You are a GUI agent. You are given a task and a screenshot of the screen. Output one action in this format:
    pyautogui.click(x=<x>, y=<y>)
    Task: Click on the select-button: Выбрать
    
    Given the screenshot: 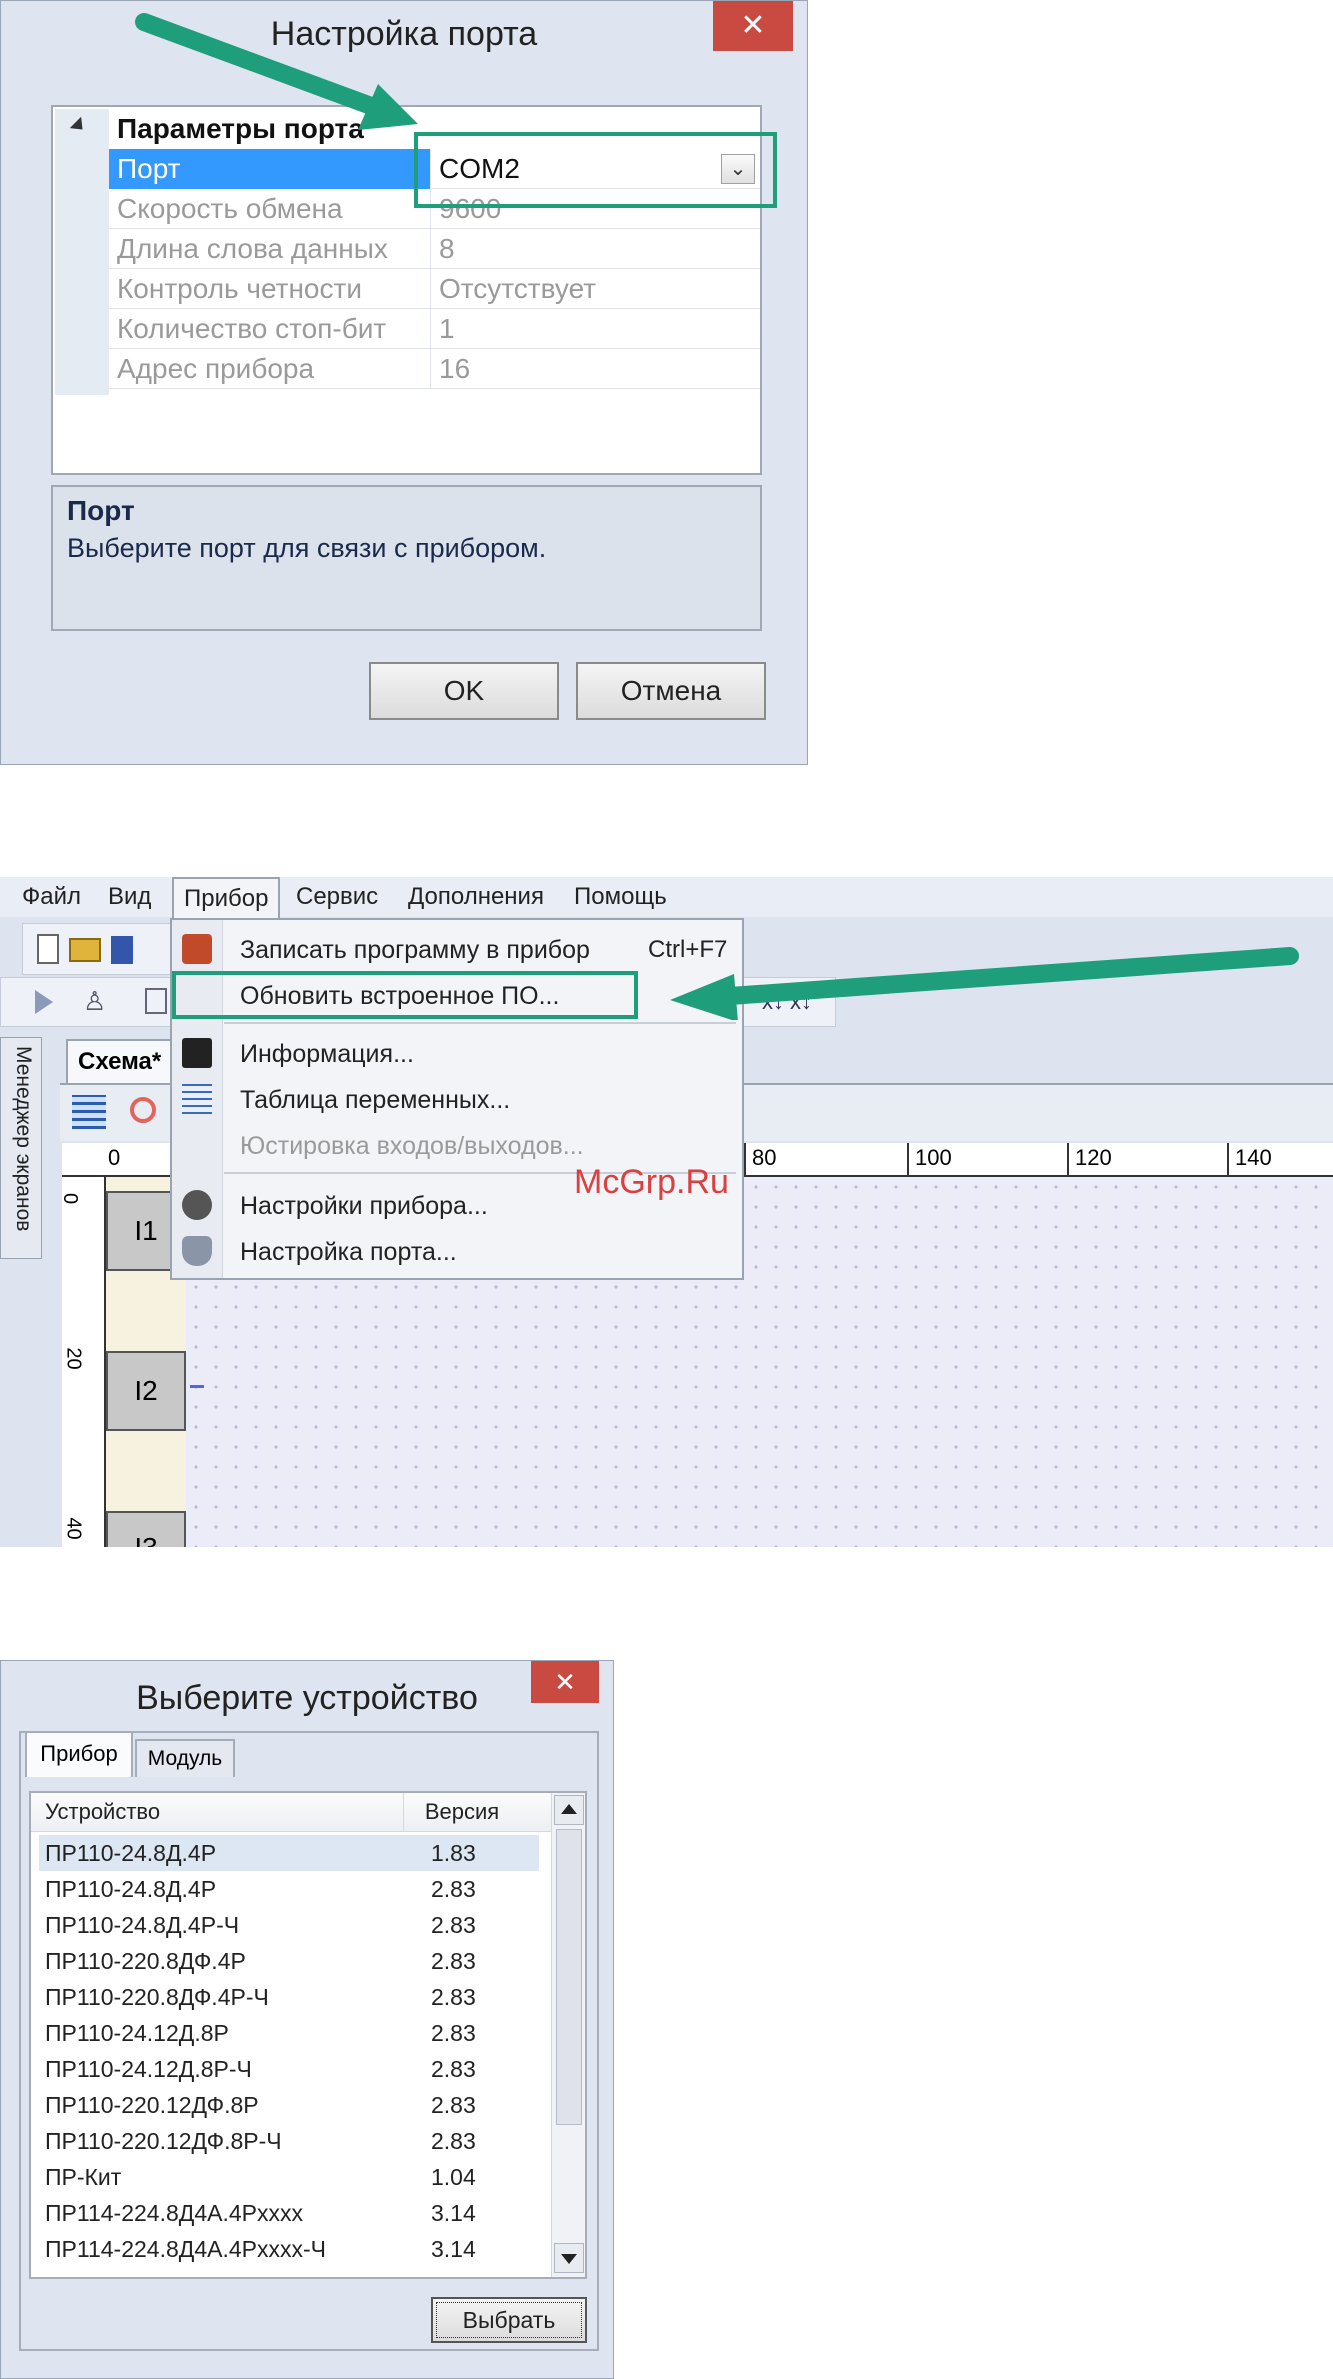 What is the action you would take?
    pyautogui.click(x=509, y=2320)
    